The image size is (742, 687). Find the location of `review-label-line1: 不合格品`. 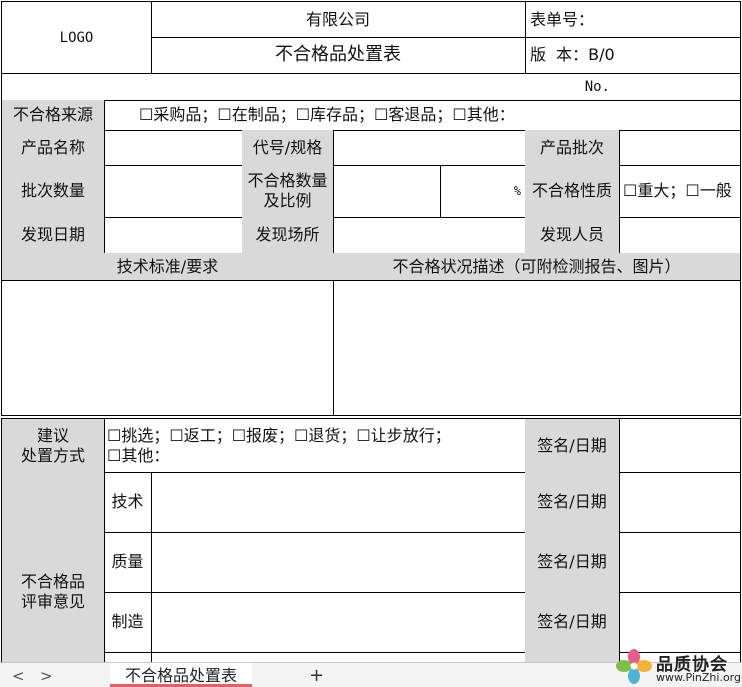

review-label-line1: 不合格品 is located at coordinates (52, 581).